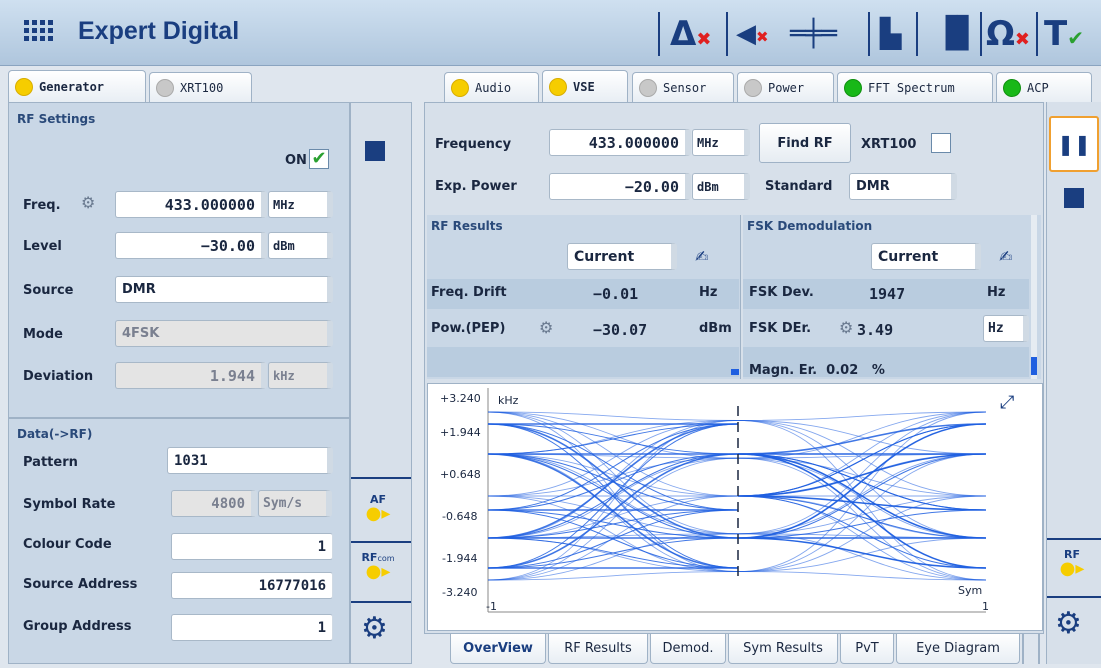  Describe the element at coordinates (252, 585) in the screenshot. I see `source-address-input: 16777016` at that location.